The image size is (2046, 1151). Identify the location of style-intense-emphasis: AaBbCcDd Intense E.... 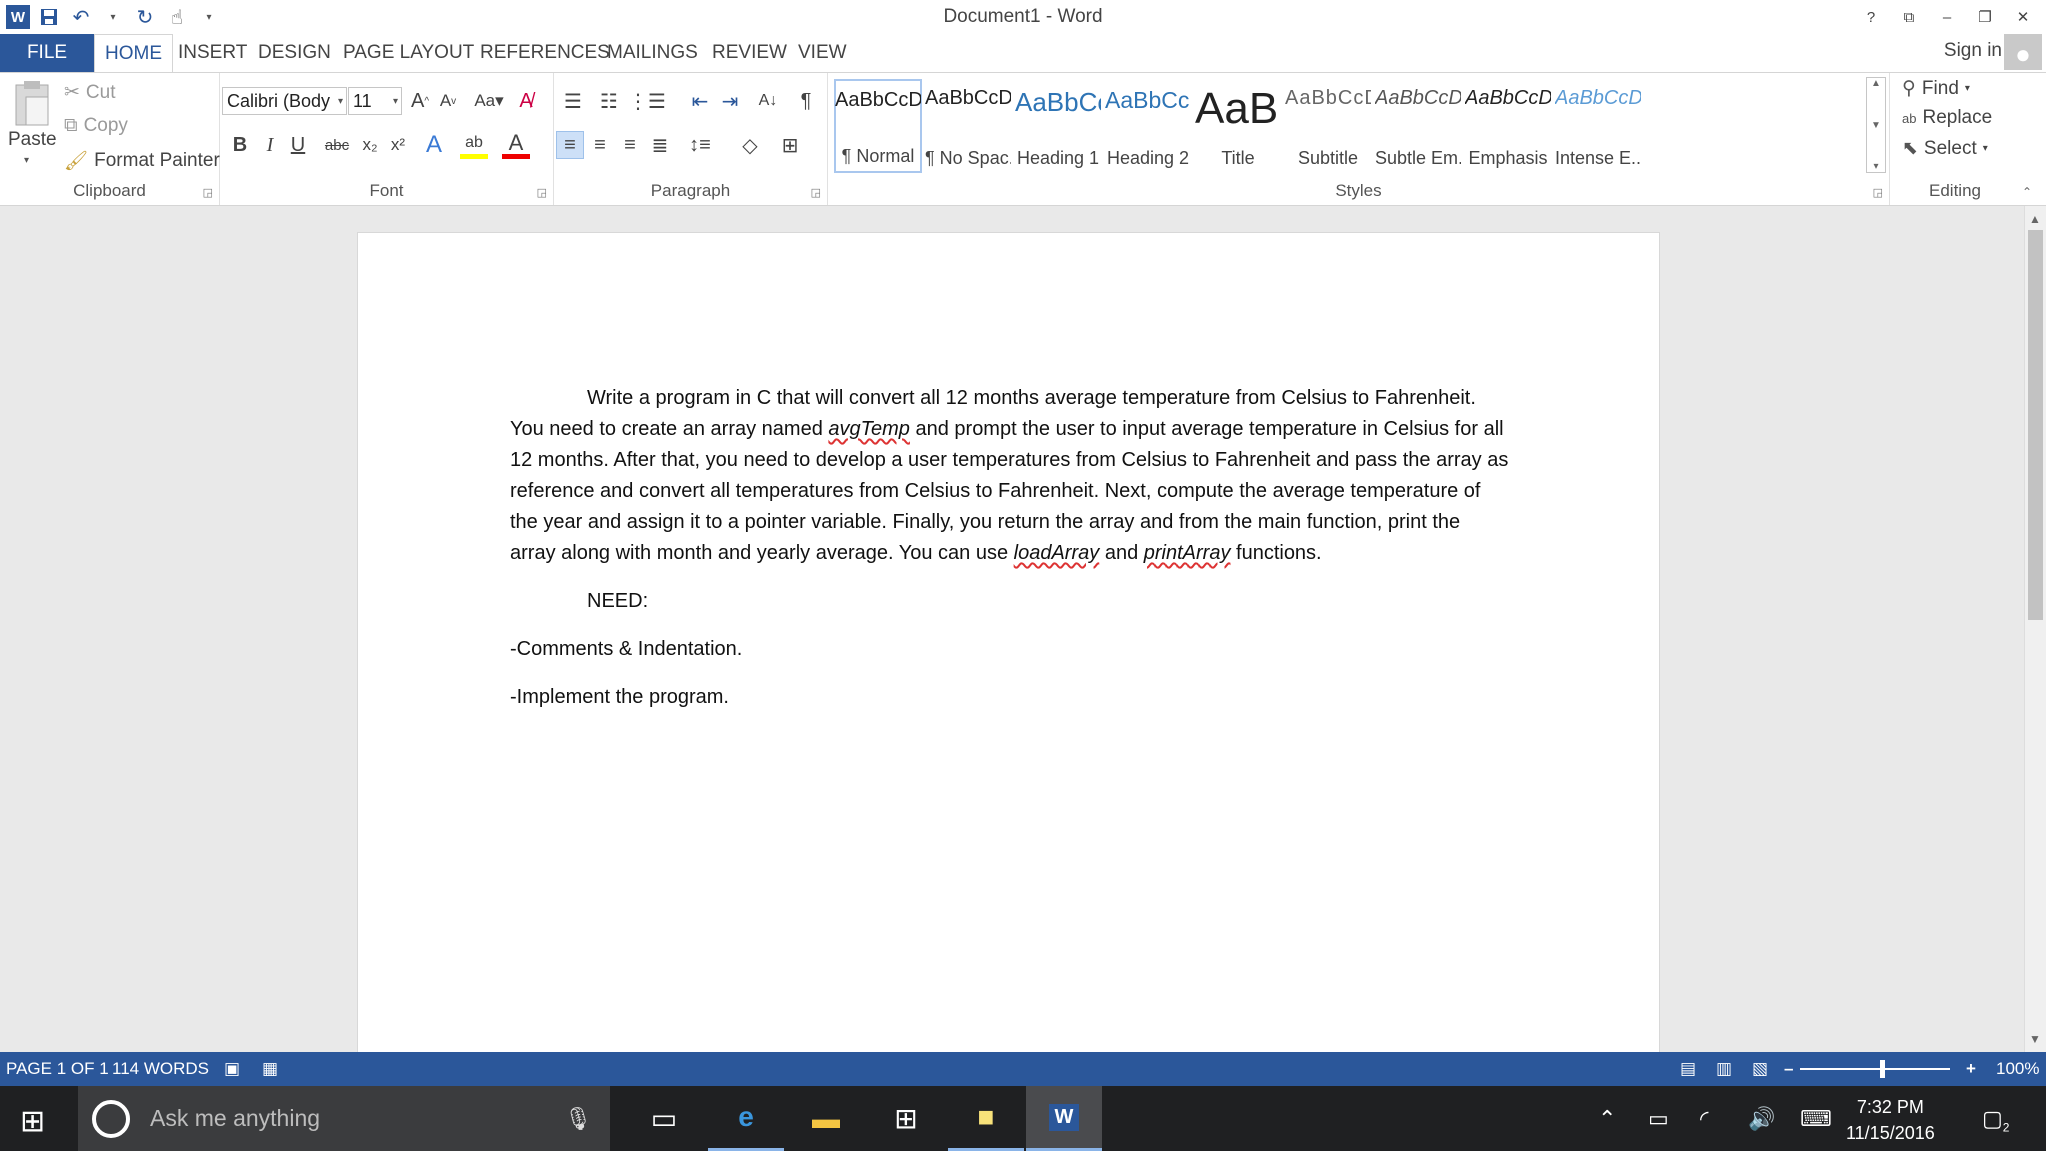
(1598, 126).